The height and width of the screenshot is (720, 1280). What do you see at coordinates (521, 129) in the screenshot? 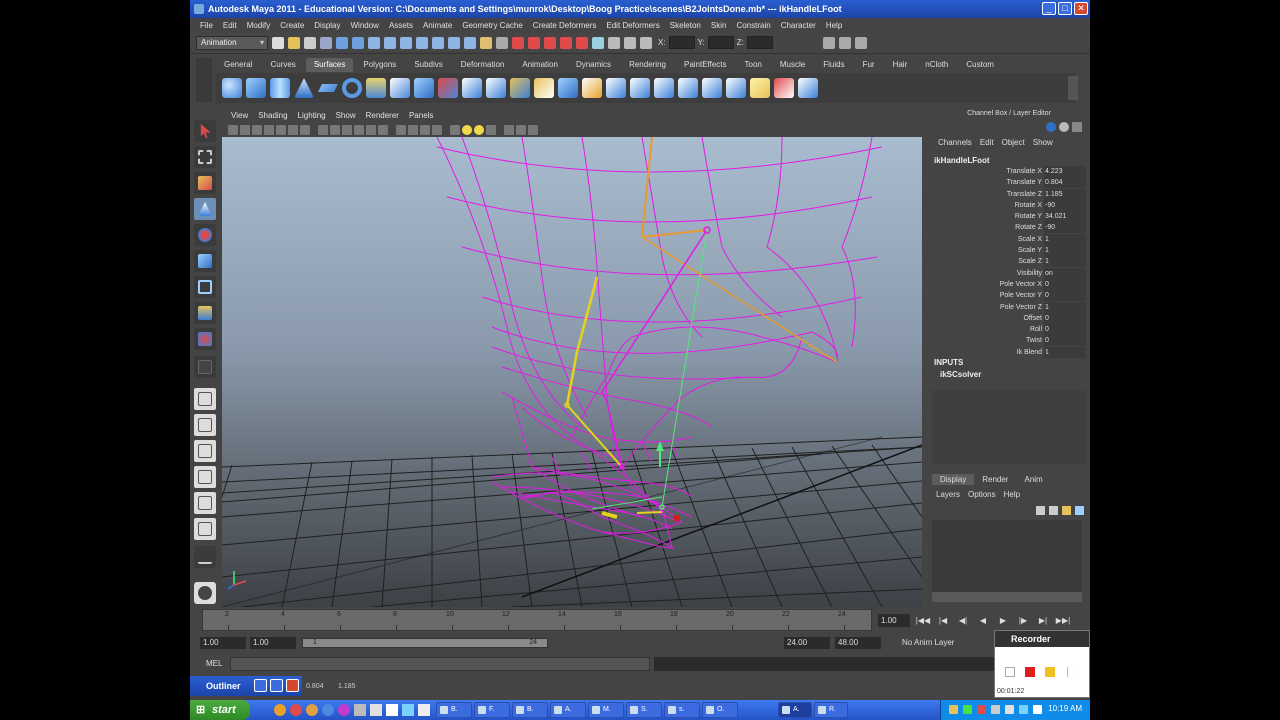
I see `motion-blur-icon` at bounding box center [521, 129].